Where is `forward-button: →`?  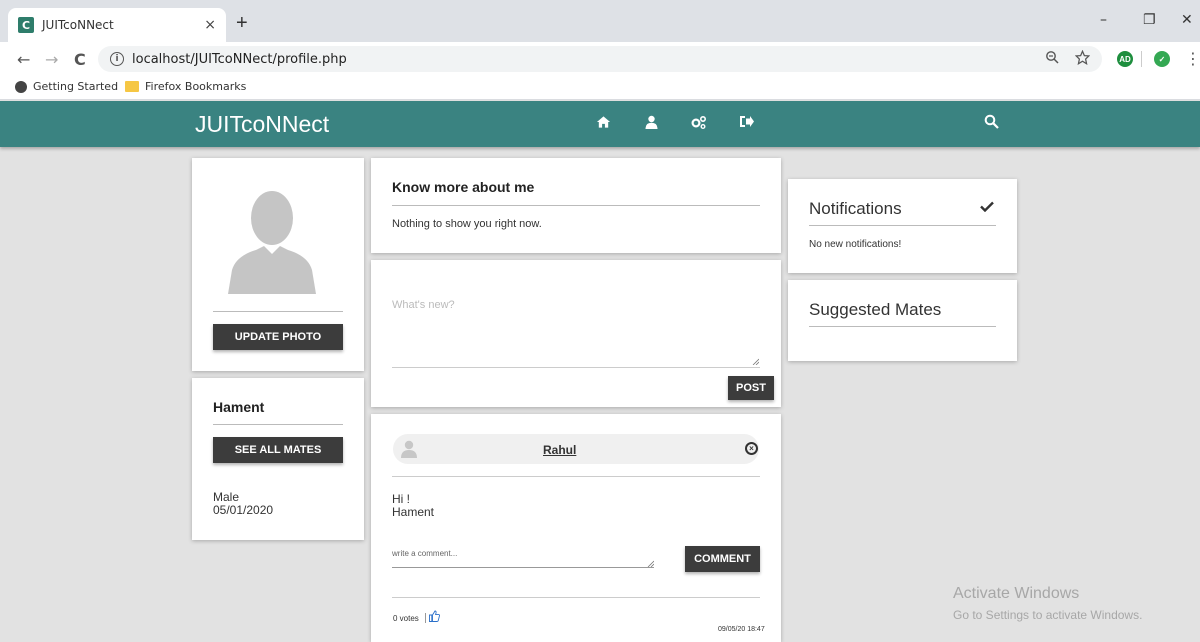
forward-button: → is located at coordinates (51, 59).